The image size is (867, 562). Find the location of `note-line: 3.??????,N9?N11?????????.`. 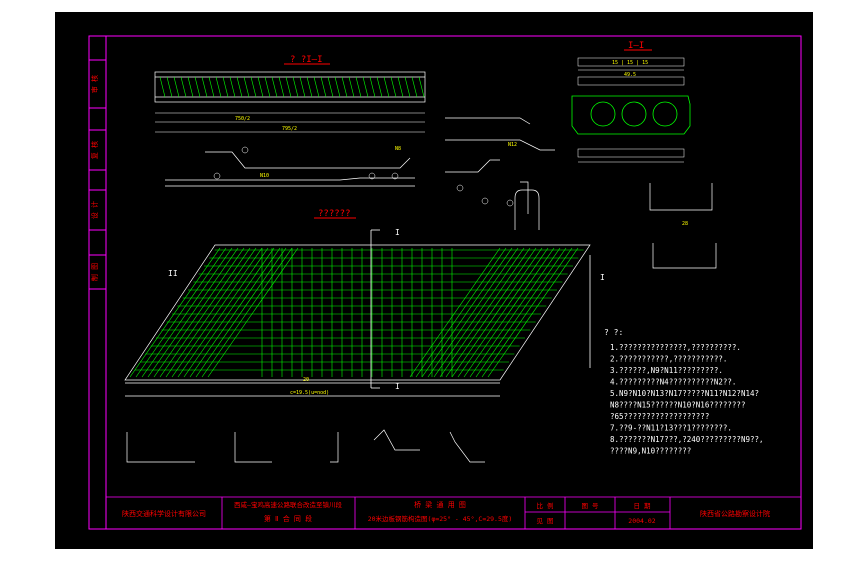

note-line: 3.??????,N9?N11?????????. is located at coordinates (666, 370).